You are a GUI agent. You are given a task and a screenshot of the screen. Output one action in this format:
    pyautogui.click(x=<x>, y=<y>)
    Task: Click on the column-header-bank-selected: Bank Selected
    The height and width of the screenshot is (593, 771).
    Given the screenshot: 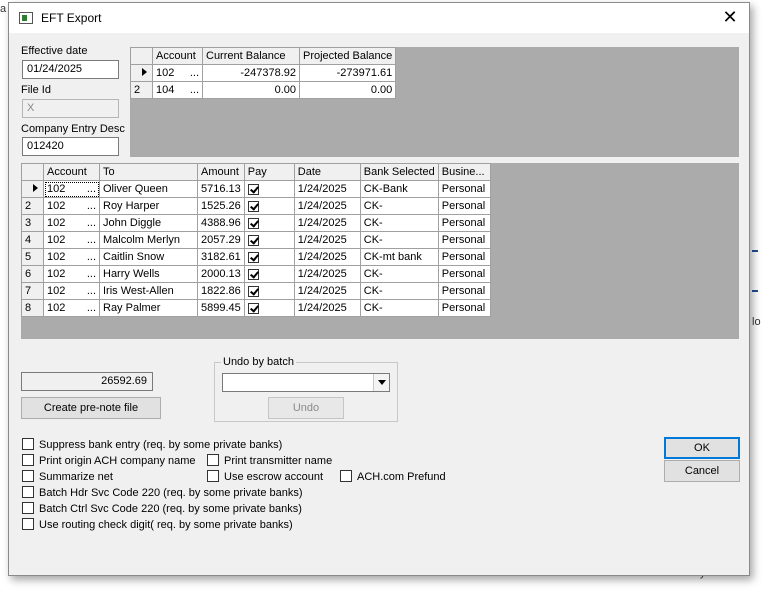 What is the action you would take?
    pyautogui.click(x=399, y=172)
    